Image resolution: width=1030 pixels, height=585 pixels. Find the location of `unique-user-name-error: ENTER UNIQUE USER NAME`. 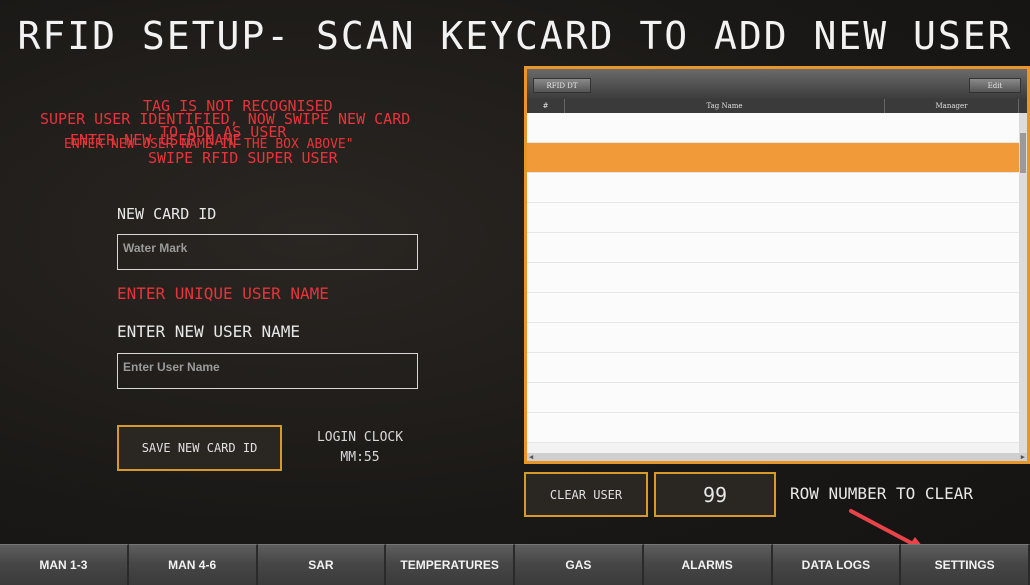

unique-user-name-error: ENTER UNIQUE USER NAME is located at coordinates (223, 293).